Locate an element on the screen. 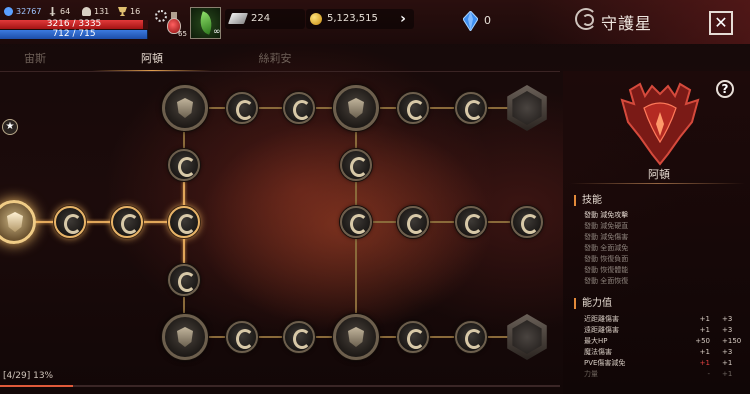 The height and width of the screenshot is (394, 750). attributes-heading: 能力值 is located at coordinates (593, 303).